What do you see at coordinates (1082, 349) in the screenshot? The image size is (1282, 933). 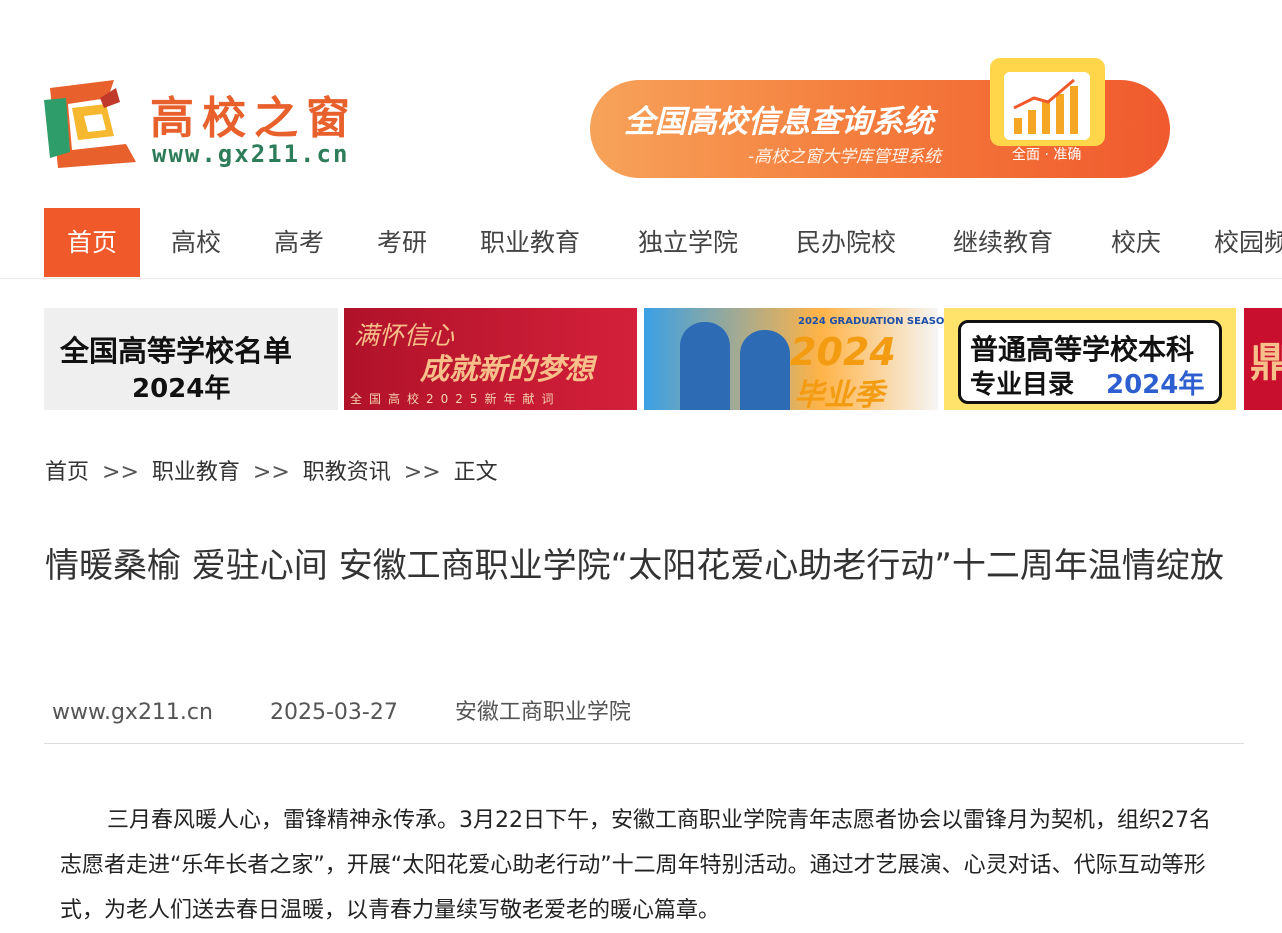 I see `banner-text: 普通高等学校本科` at bounding box center [1082, 349].